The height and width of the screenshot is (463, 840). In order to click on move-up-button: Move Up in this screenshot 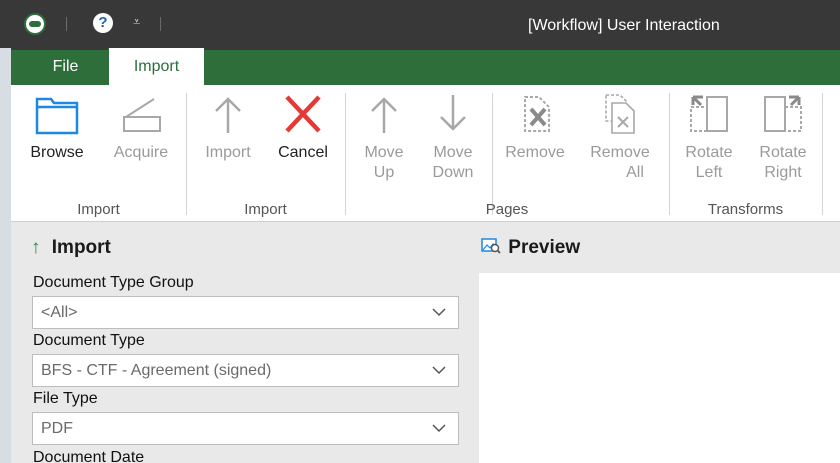, I will do `click(384, 143)`.